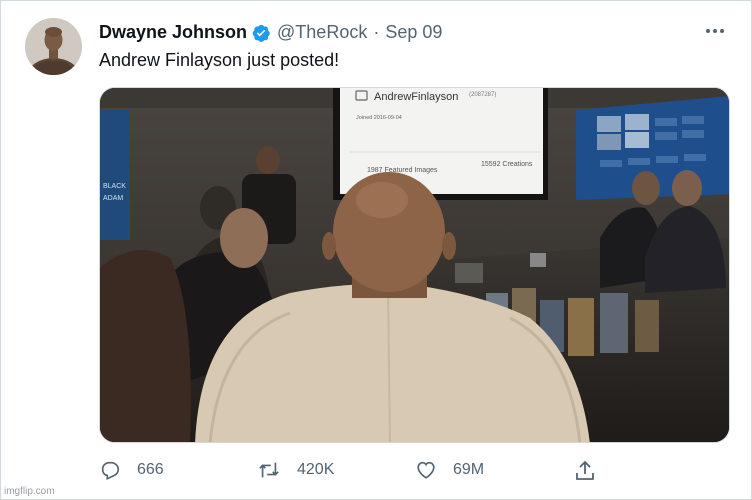 The width and height of the screenshot is (752, 500). What do you see at coordinates (426, 470) in the screenshot?
I see `heart-icon` at bounding box center [426, 470].